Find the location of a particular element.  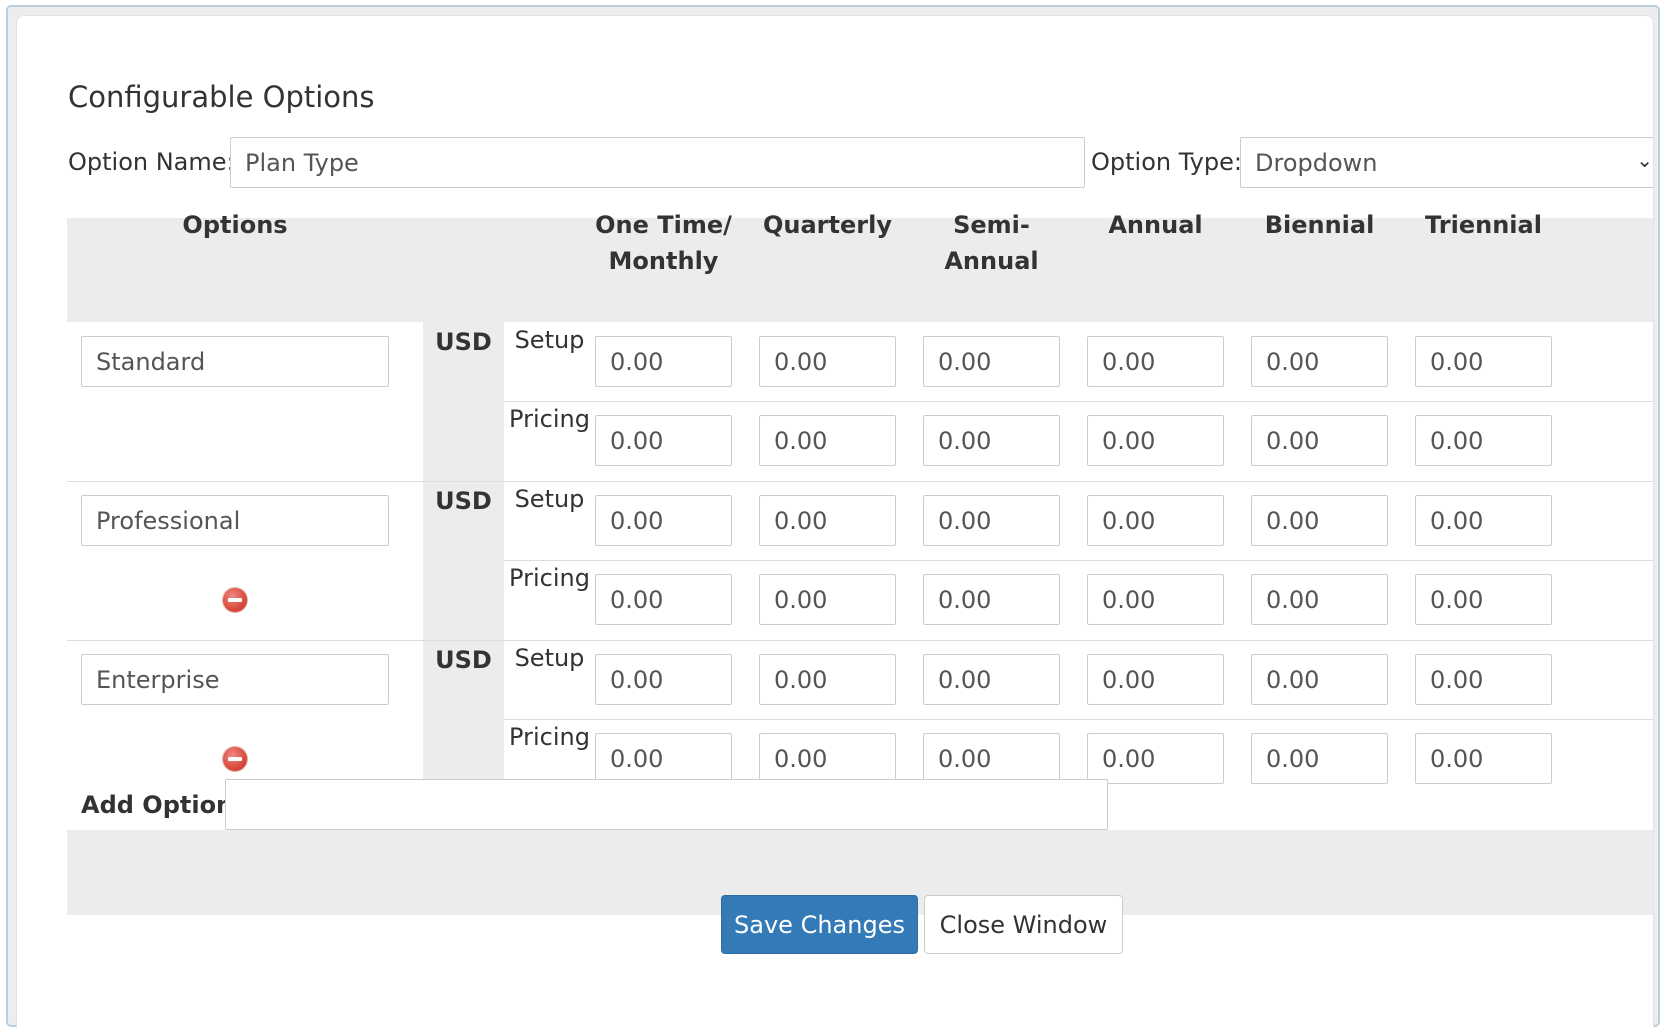

header-cycle-line: Triennial is located at coordinates (1483, 225).